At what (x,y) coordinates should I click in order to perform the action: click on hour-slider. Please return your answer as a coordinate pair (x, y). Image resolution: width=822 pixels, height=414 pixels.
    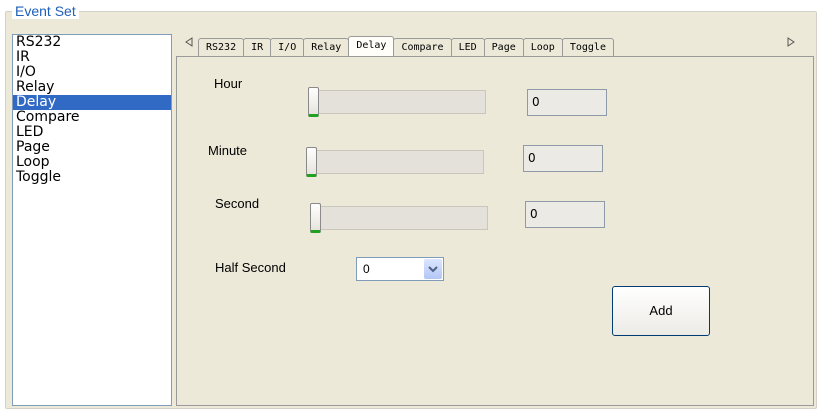
    Looking at the image, I should click on (397, 102).